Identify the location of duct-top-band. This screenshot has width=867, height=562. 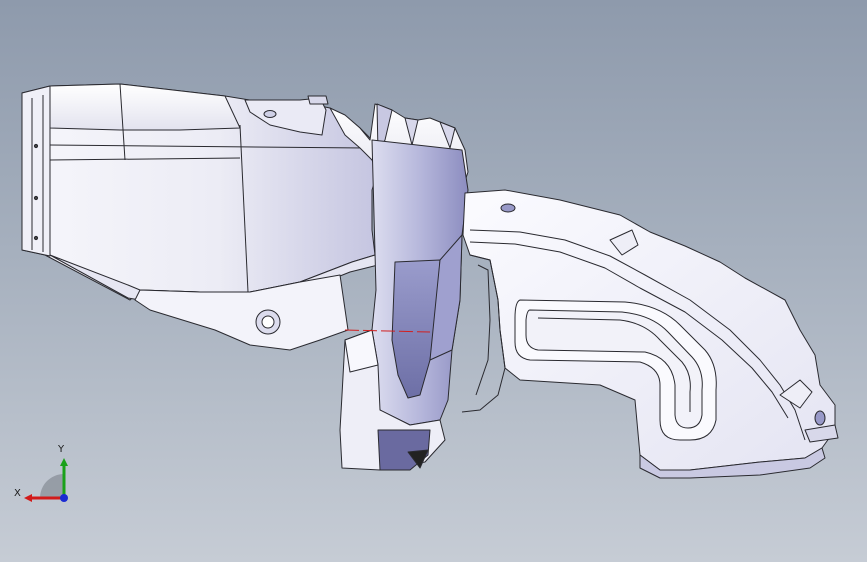
(145, 107).